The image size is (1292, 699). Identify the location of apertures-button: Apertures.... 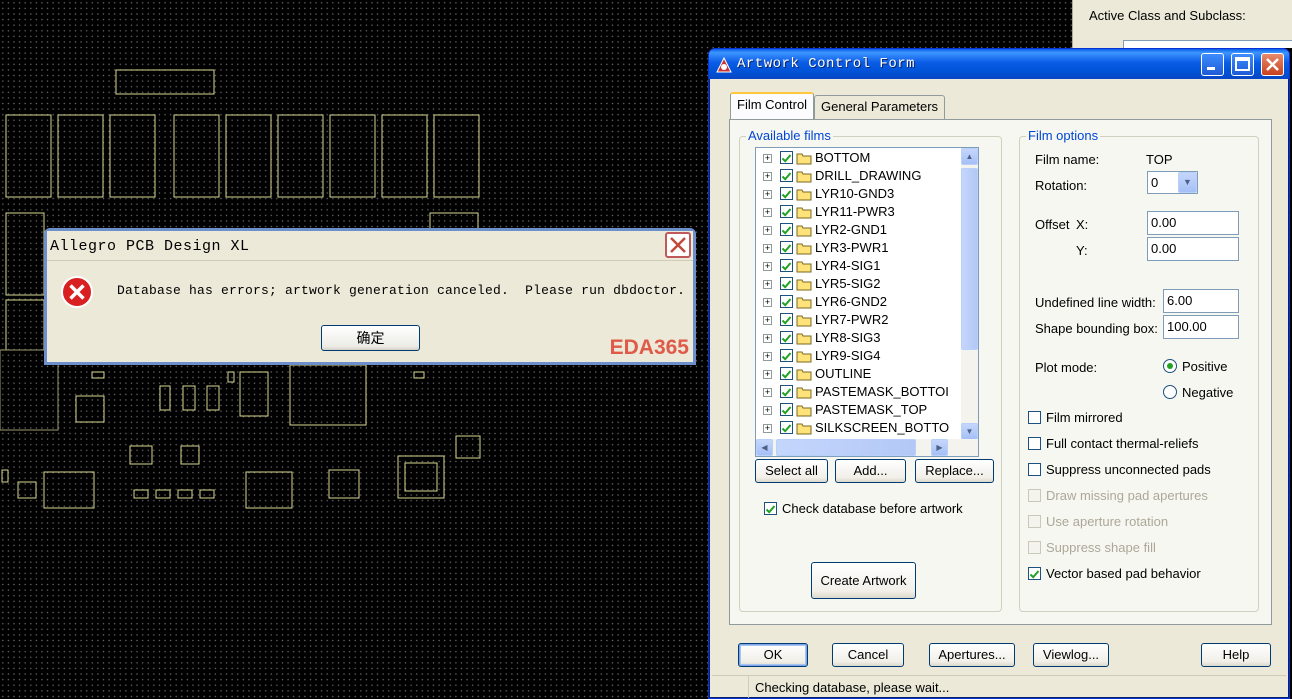
(972, 655).